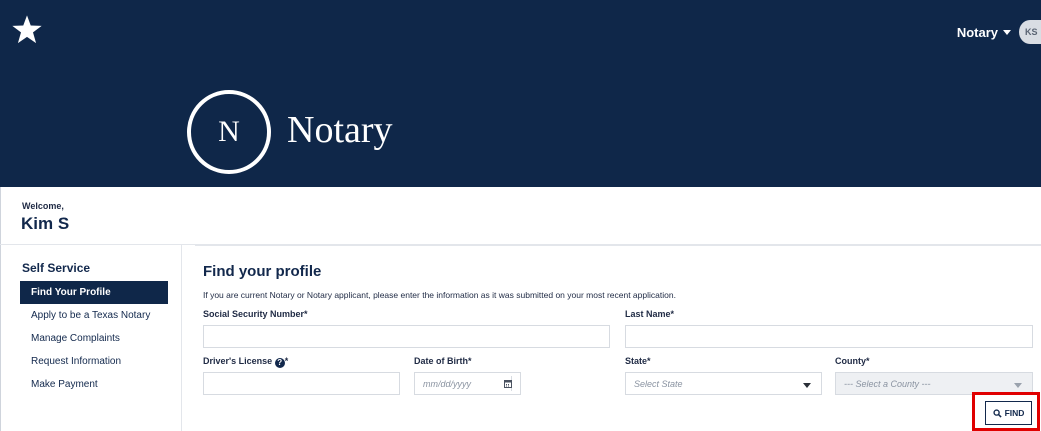  I want to click on drivers-license-input, so click(301, 383).